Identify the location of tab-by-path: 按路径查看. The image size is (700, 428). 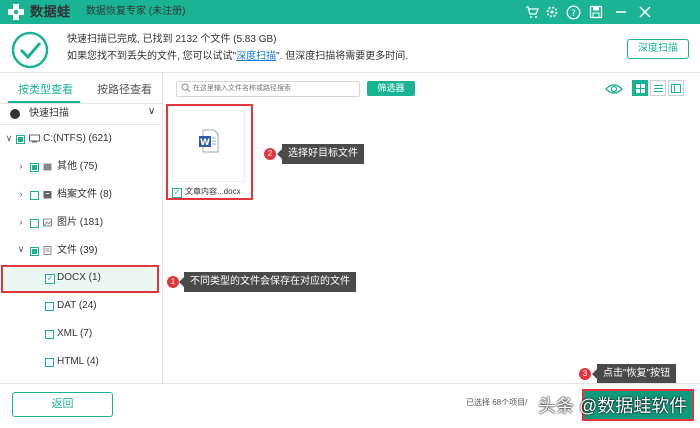
(124, 90).